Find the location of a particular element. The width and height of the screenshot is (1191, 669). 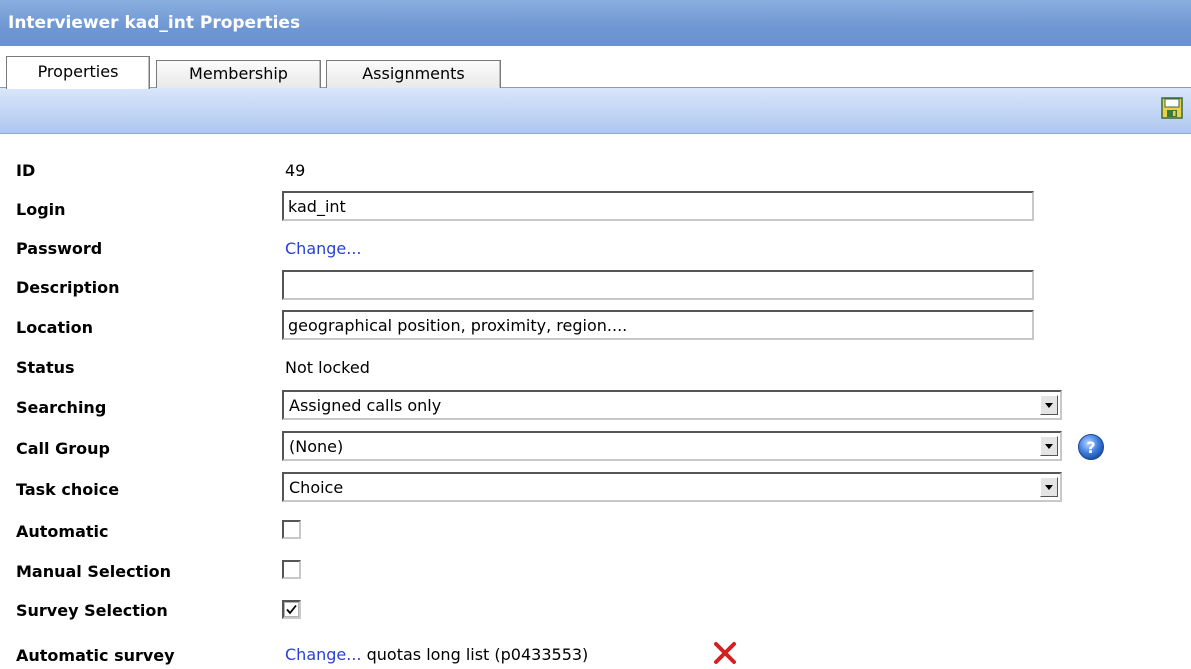

login-field is located at coordinates (658, 206).